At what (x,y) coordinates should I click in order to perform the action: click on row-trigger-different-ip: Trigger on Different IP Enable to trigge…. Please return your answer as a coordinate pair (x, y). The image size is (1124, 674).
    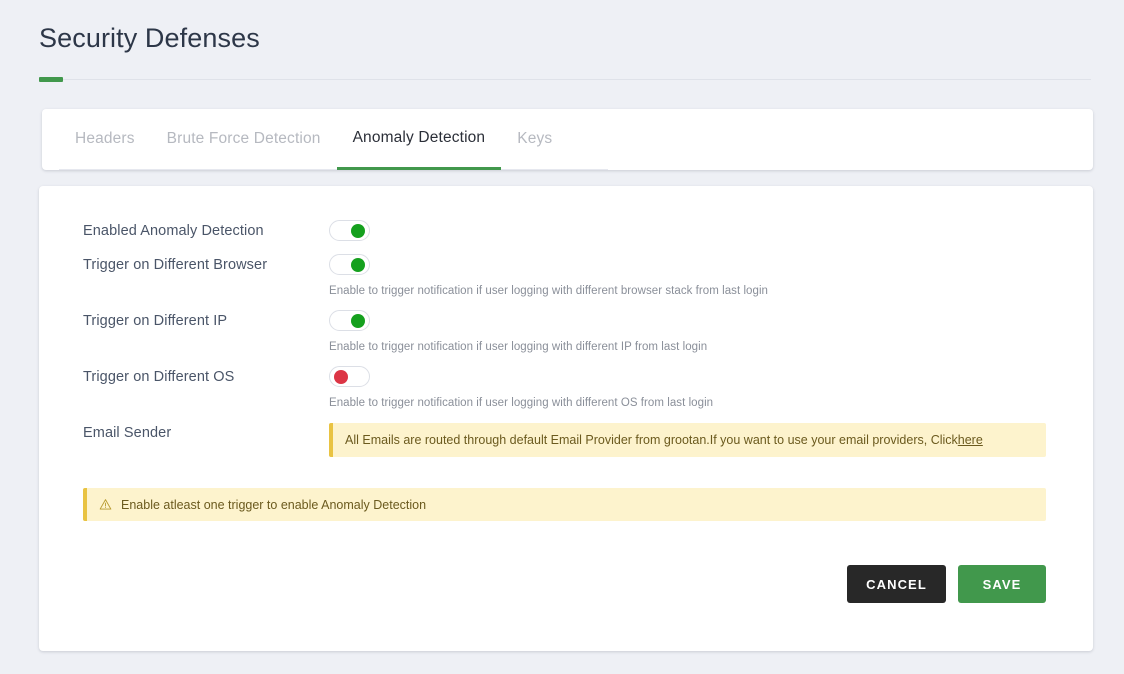
    Looking at the image, I should click on (564, 331).